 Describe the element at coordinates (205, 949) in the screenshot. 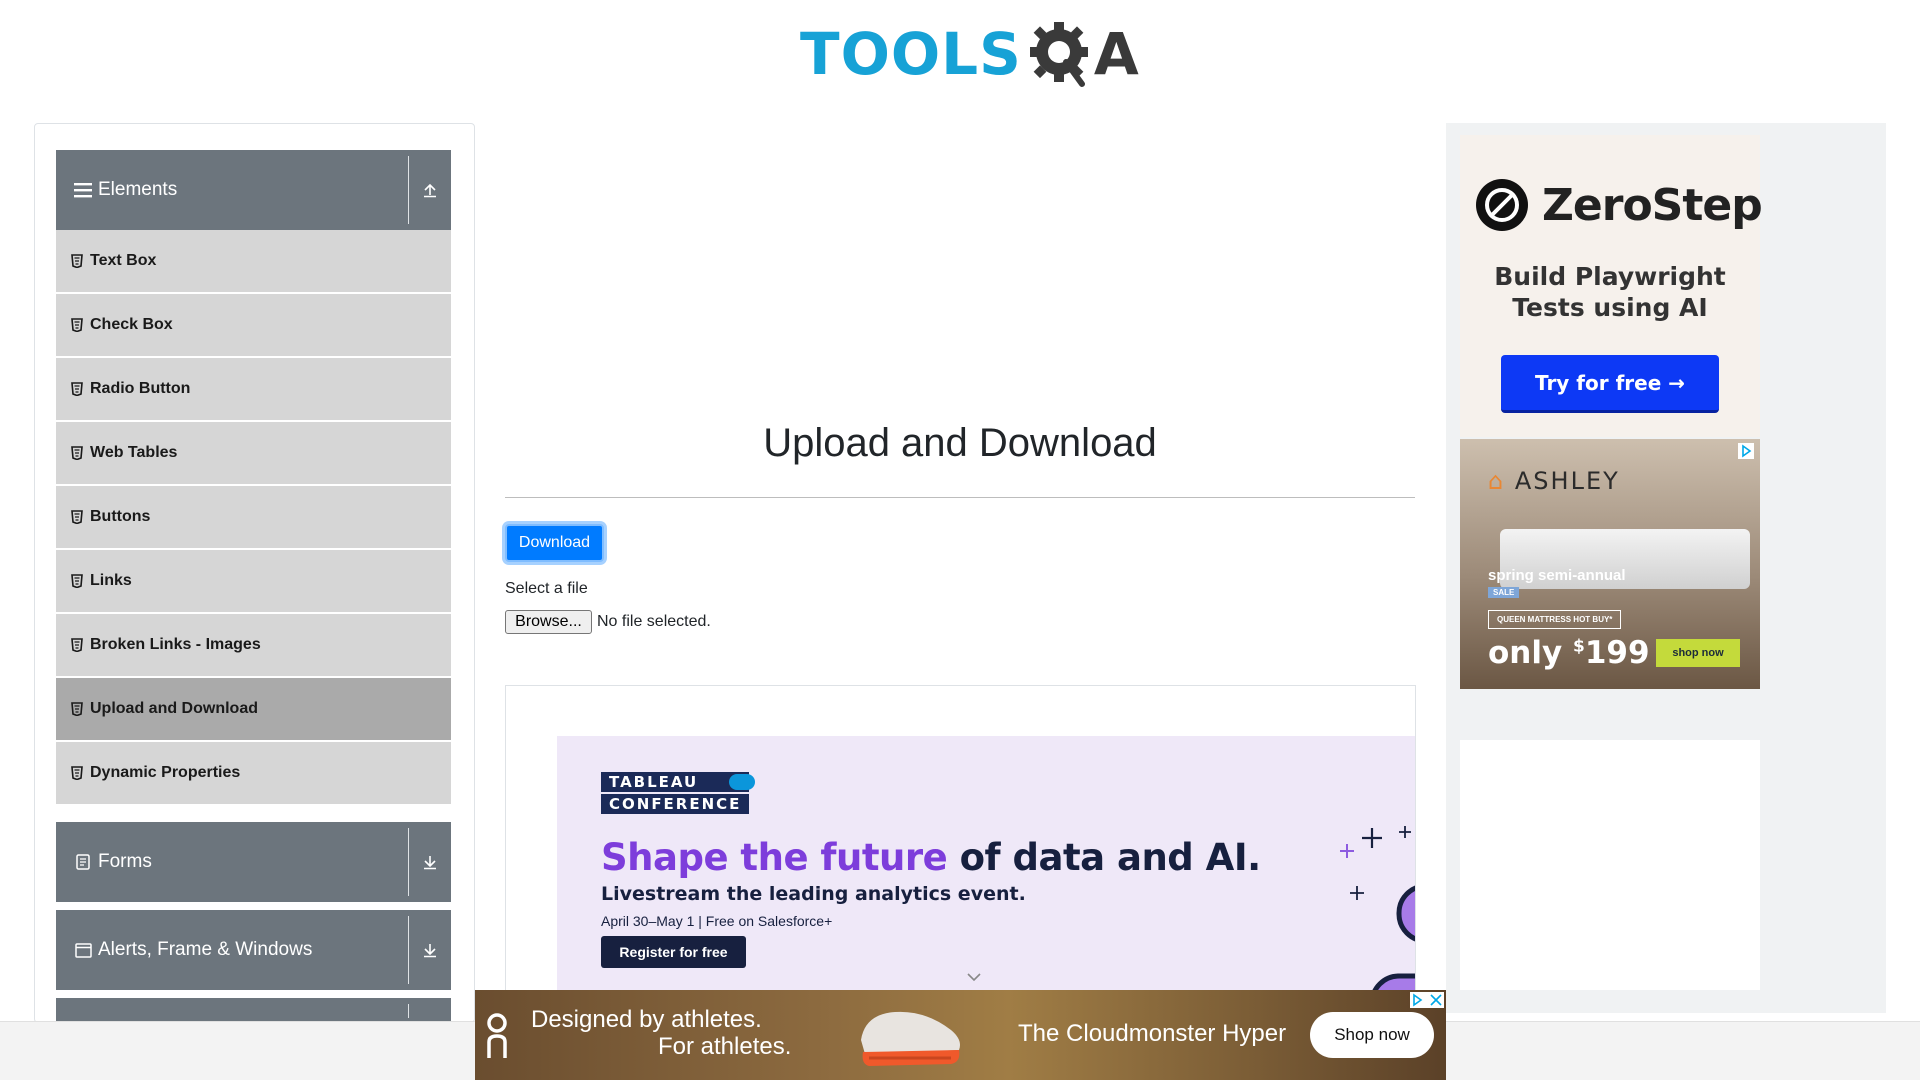

I see `group-label: Alerts, Frame & Windows` at that location.